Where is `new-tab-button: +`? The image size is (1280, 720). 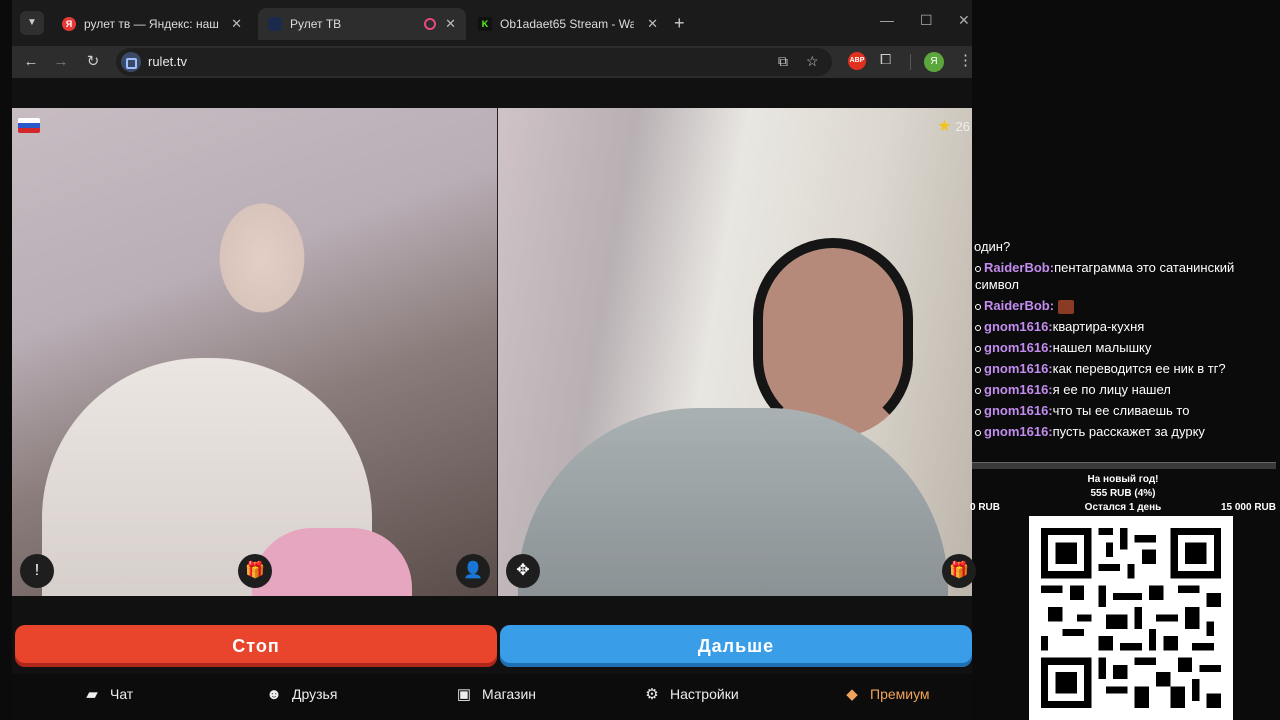 new-tab-button: + is located at coordinates (679, 23).